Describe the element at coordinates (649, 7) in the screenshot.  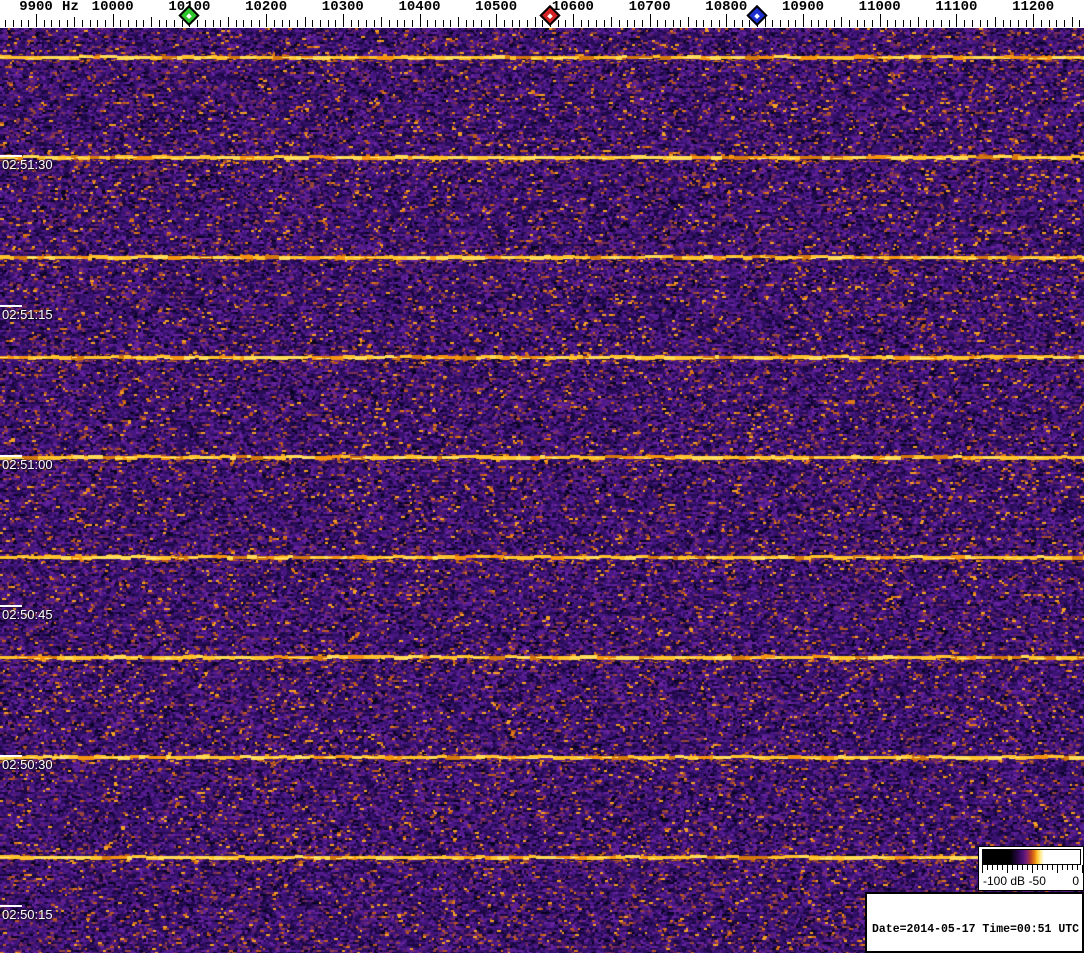
I see `freq-tick-label: 10700` at that location.